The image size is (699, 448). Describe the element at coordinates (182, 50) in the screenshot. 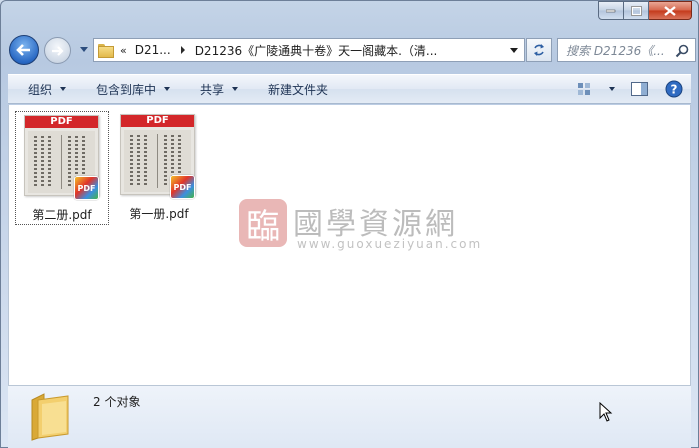

I see `breadcrumb-separator-icon` at that location.